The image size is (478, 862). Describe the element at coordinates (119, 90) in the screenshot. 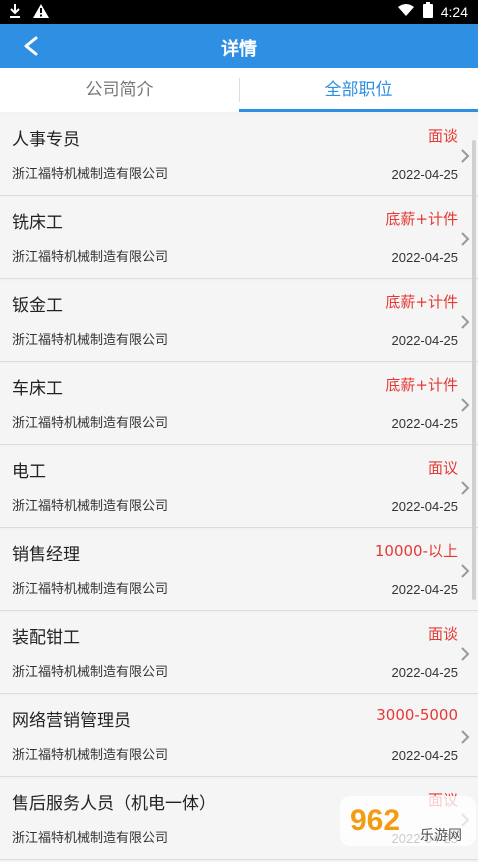

I see `tab-company-intro: 公司简介` at that location.